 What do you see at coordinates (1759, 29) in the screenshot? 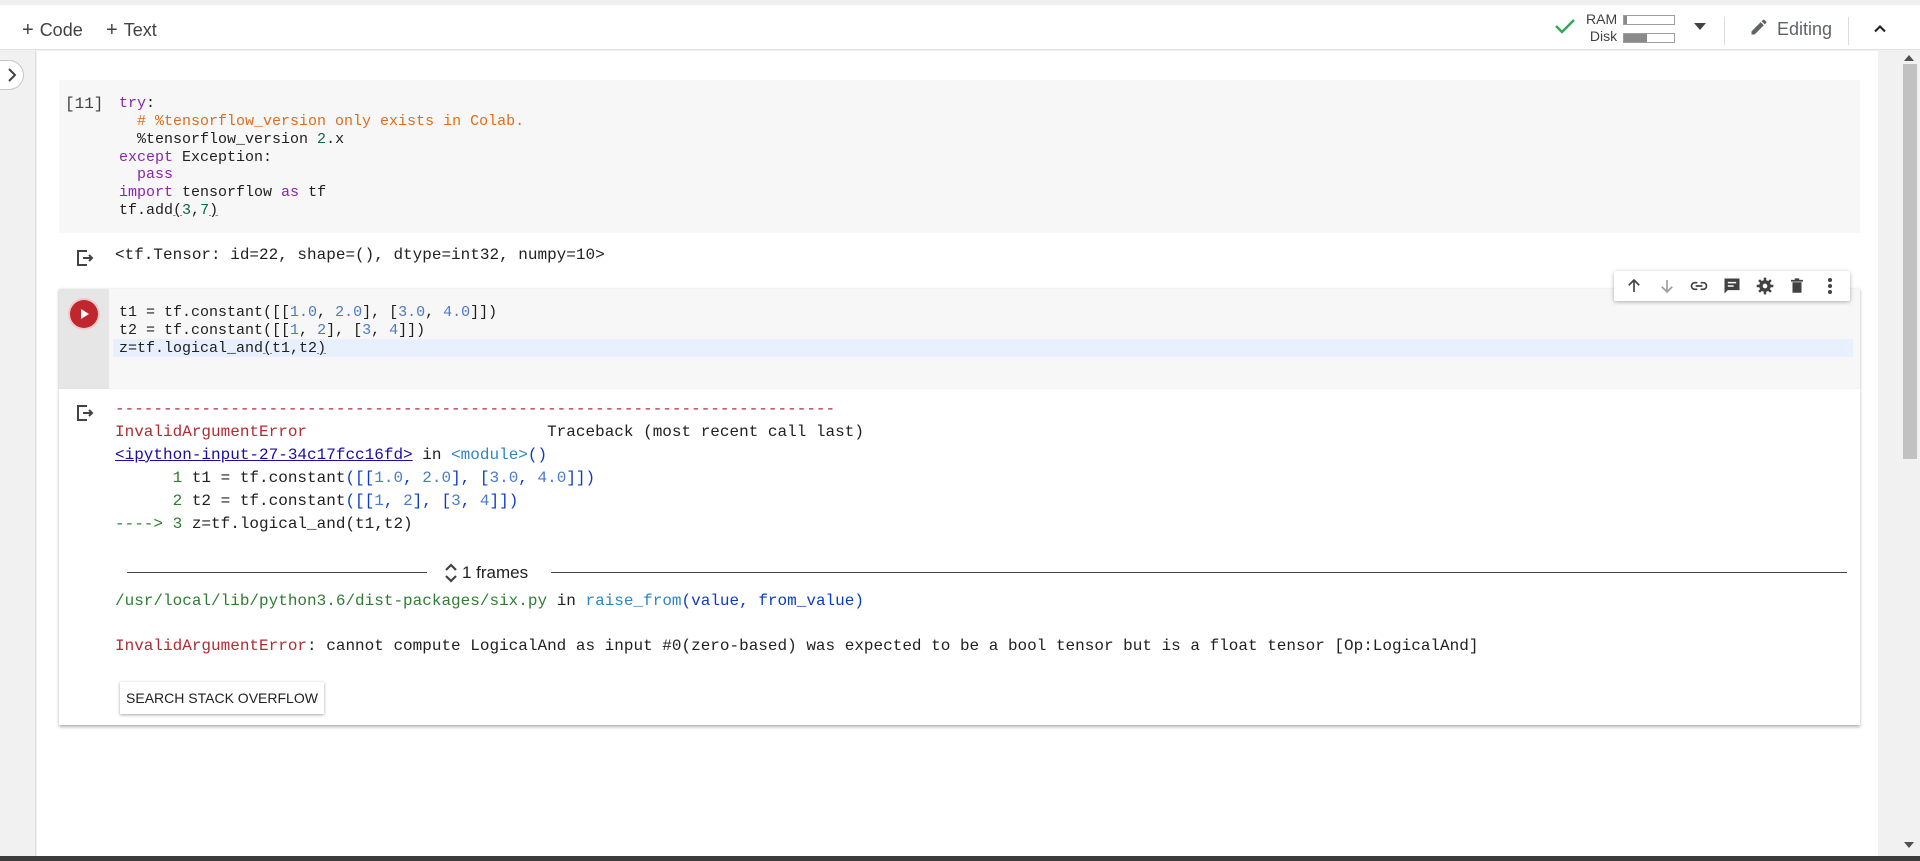
I see `pencil-icon` at bounding box center [1759, 29].